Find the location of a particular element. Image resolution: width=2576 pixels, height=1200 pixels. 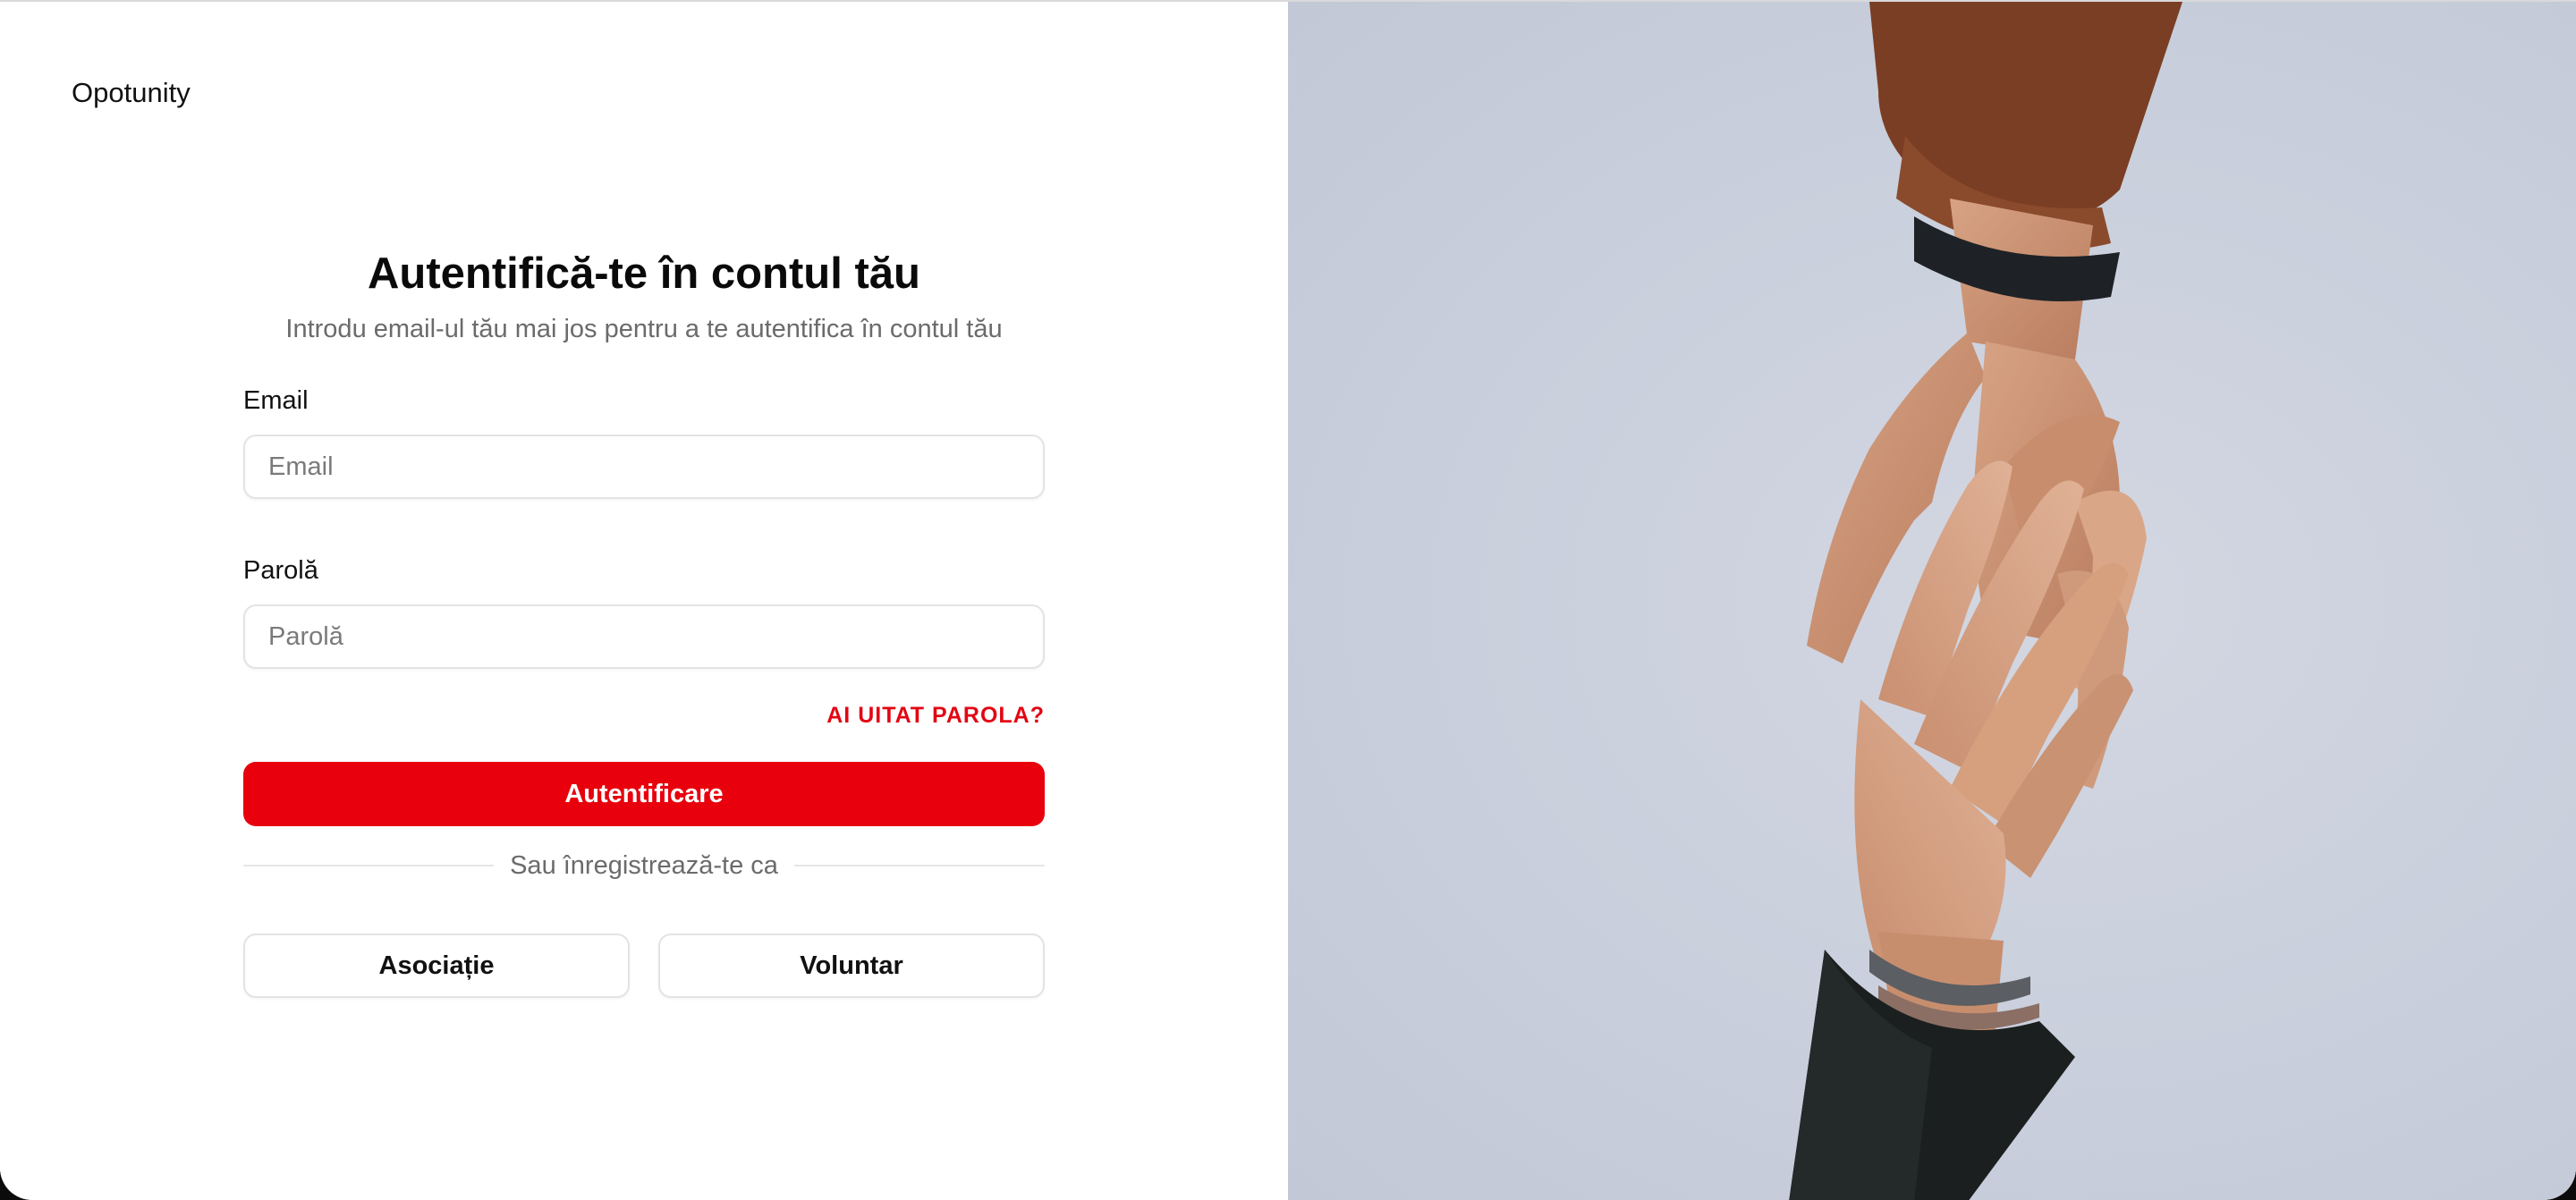

email-label: Email is located at coordinates (276, 401).